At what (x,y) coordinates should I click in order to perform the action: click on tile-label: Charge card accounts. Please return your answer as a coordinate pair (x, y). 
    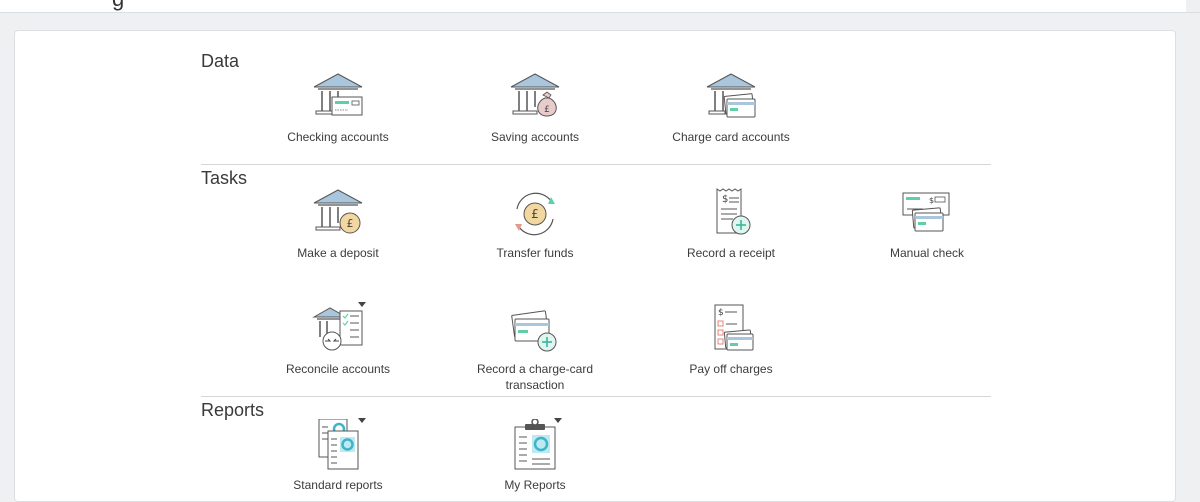
    Looking at the image, I should click on (731, 137).